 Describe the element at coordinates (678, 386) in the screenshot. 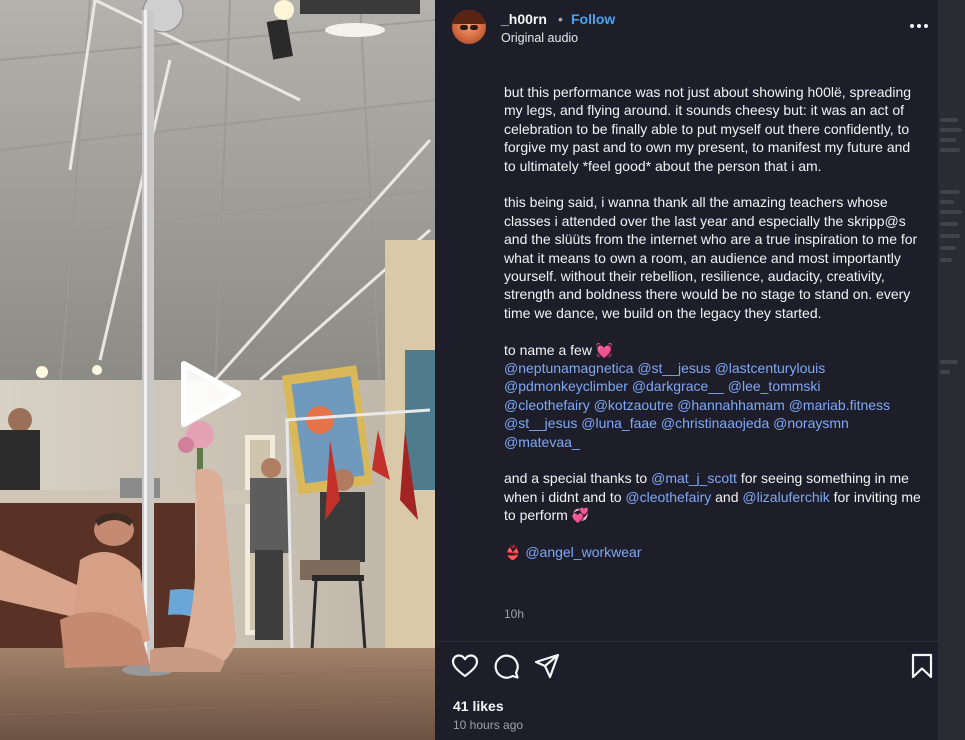

I see `mention-link: @darkgrace__` at that location.